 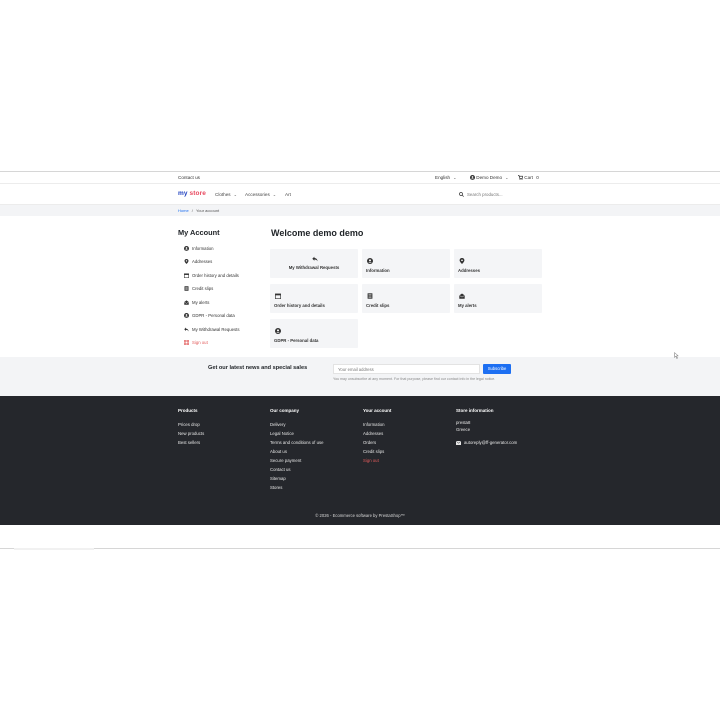 What do you see at coordinates (285, 410) in the screenshot?
I see `footer-company-title: Our company` at bounding box center [285, 410].